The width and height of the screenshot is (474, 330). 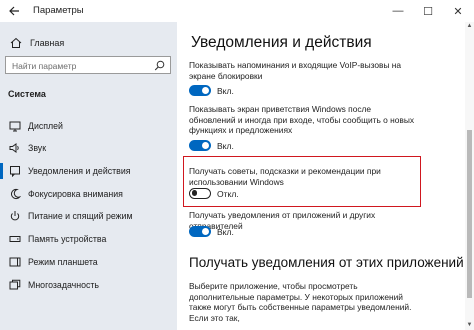 What do you see at coordinates (469, 214) in the screenshot?
I see `scroll-thumb` at bounding box center [469, 214].